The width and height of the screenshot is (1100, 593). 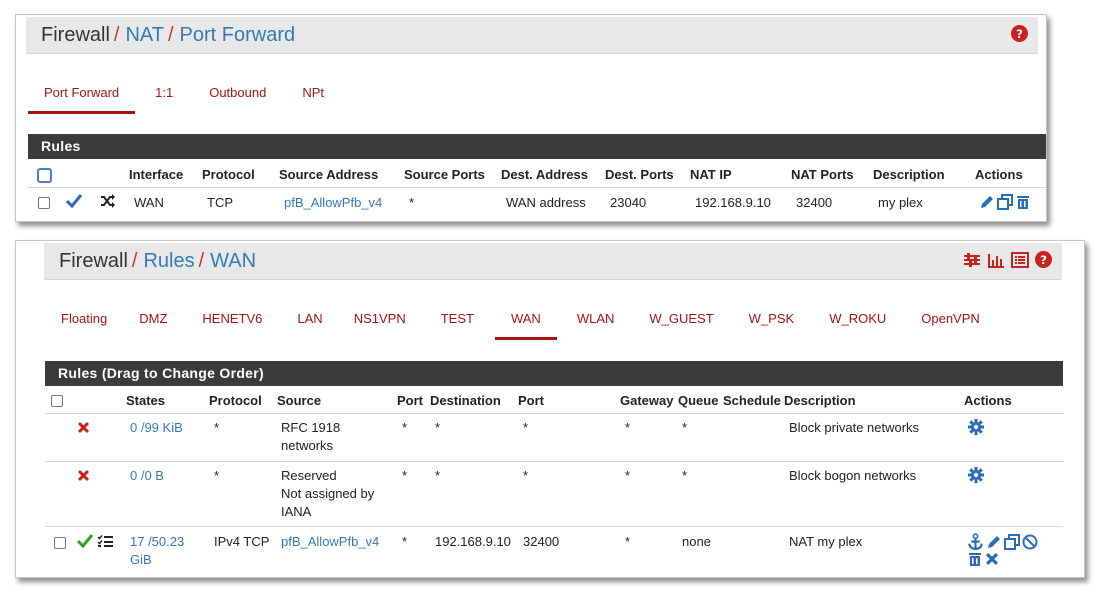 What do you see at coordinates (410, 400) in the screenshot?
I see `col-port: Port` at bounding box center [410, 400].